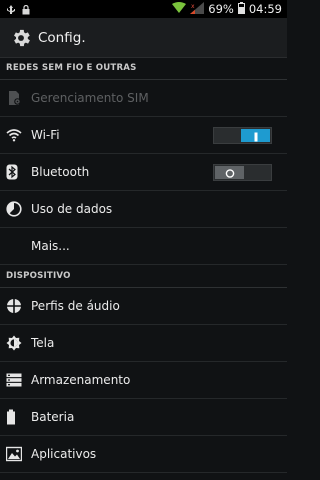 The height and width of the screenshot is (480, 320). What do you see at coordinates (72, 209) in the screenshot?
I see `settings-item-label: Uso de dados` at bounding box center [72, 209].